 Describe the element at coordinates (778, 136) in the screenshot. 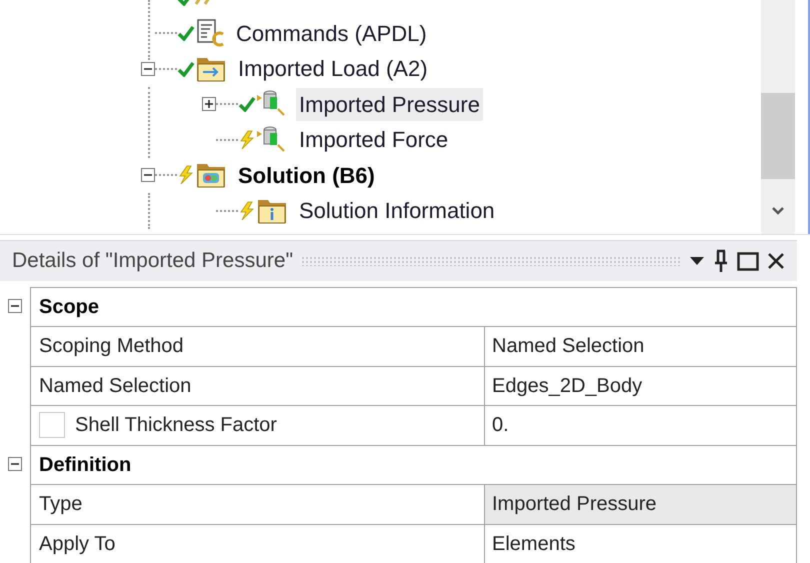

I see `scrollbar-thumb` at that location.